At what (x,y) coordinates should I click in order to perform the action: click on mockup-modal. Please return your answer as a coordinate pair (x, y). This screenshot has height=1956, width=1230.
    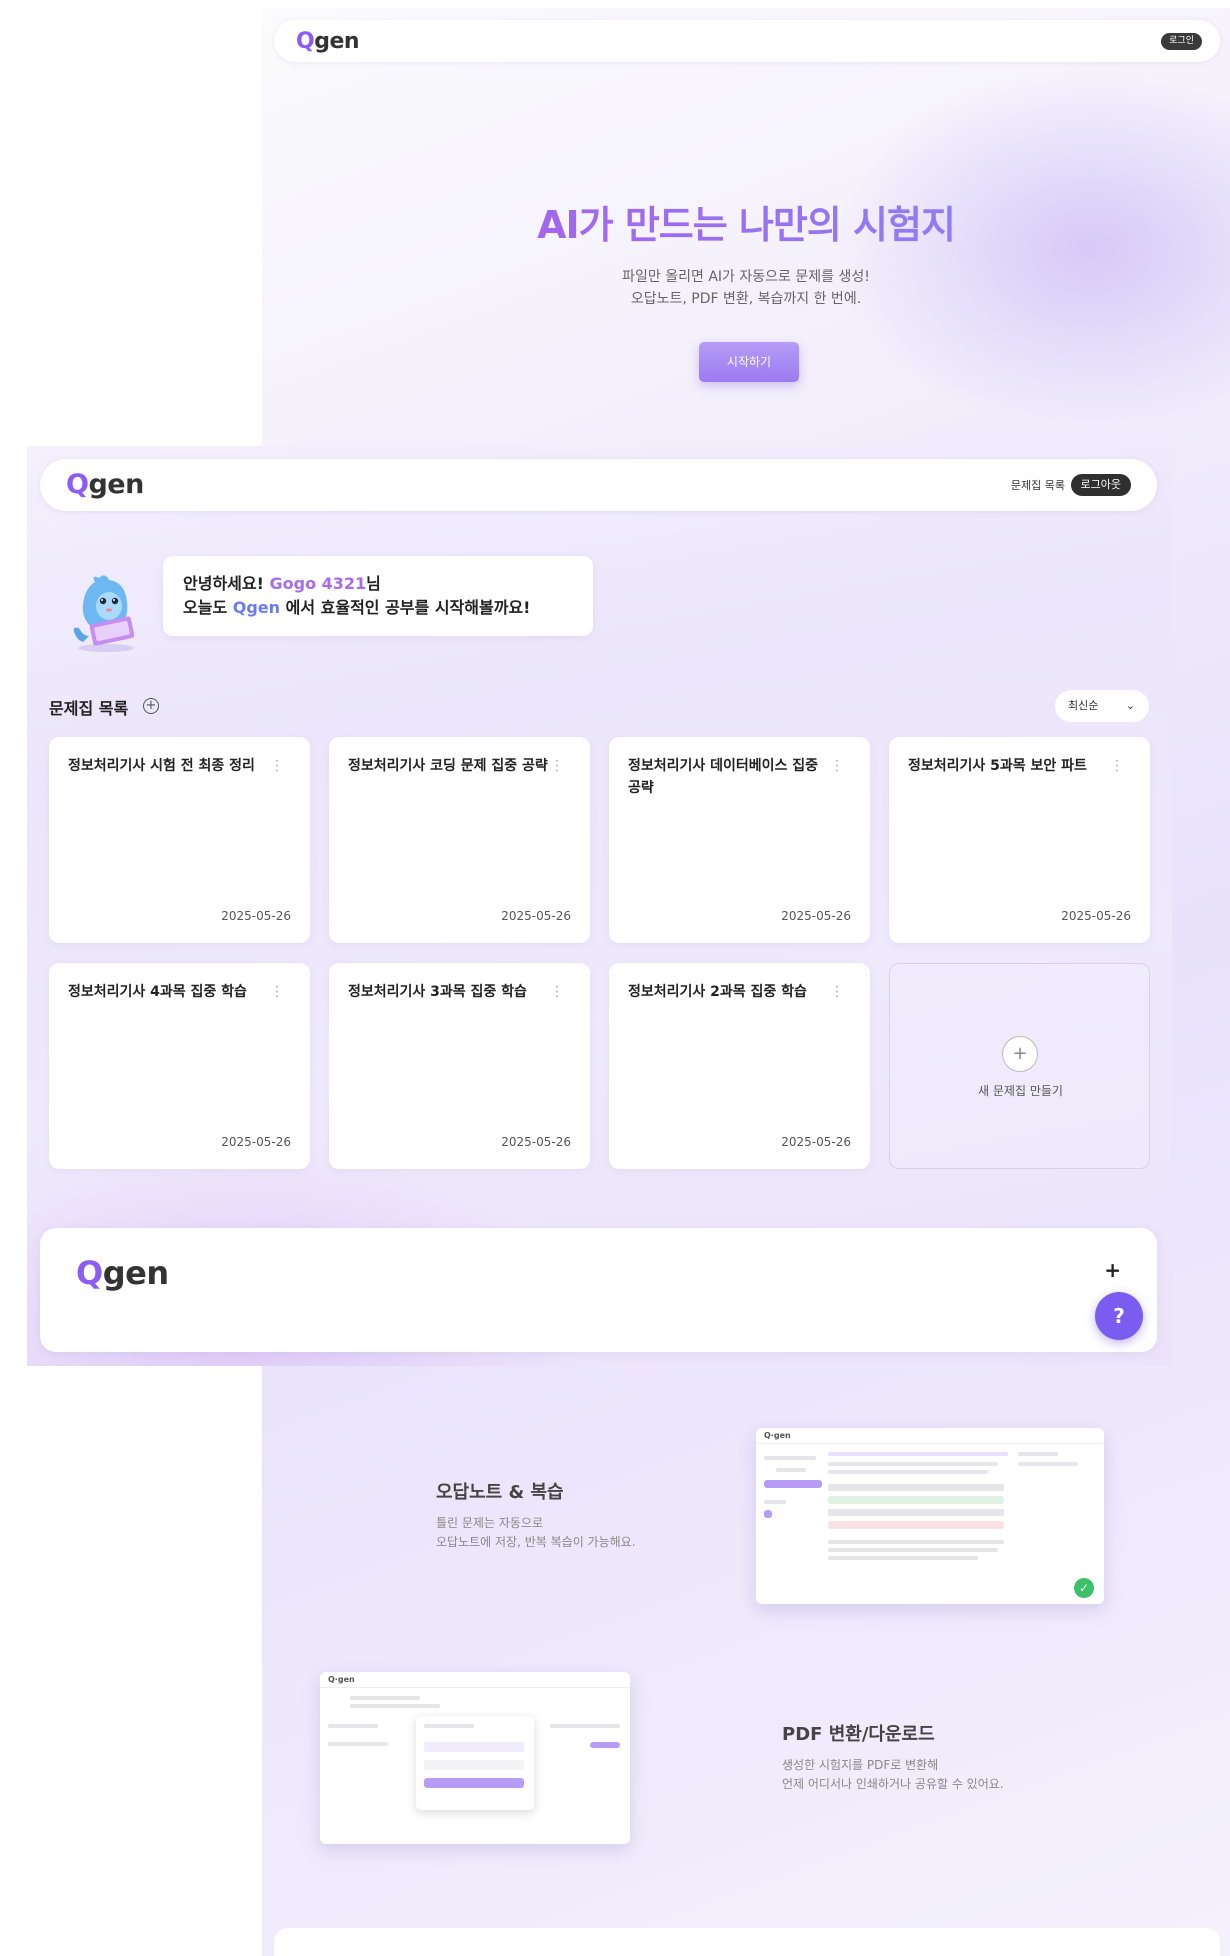
    Looking at the image, I should click on (475, 1763).